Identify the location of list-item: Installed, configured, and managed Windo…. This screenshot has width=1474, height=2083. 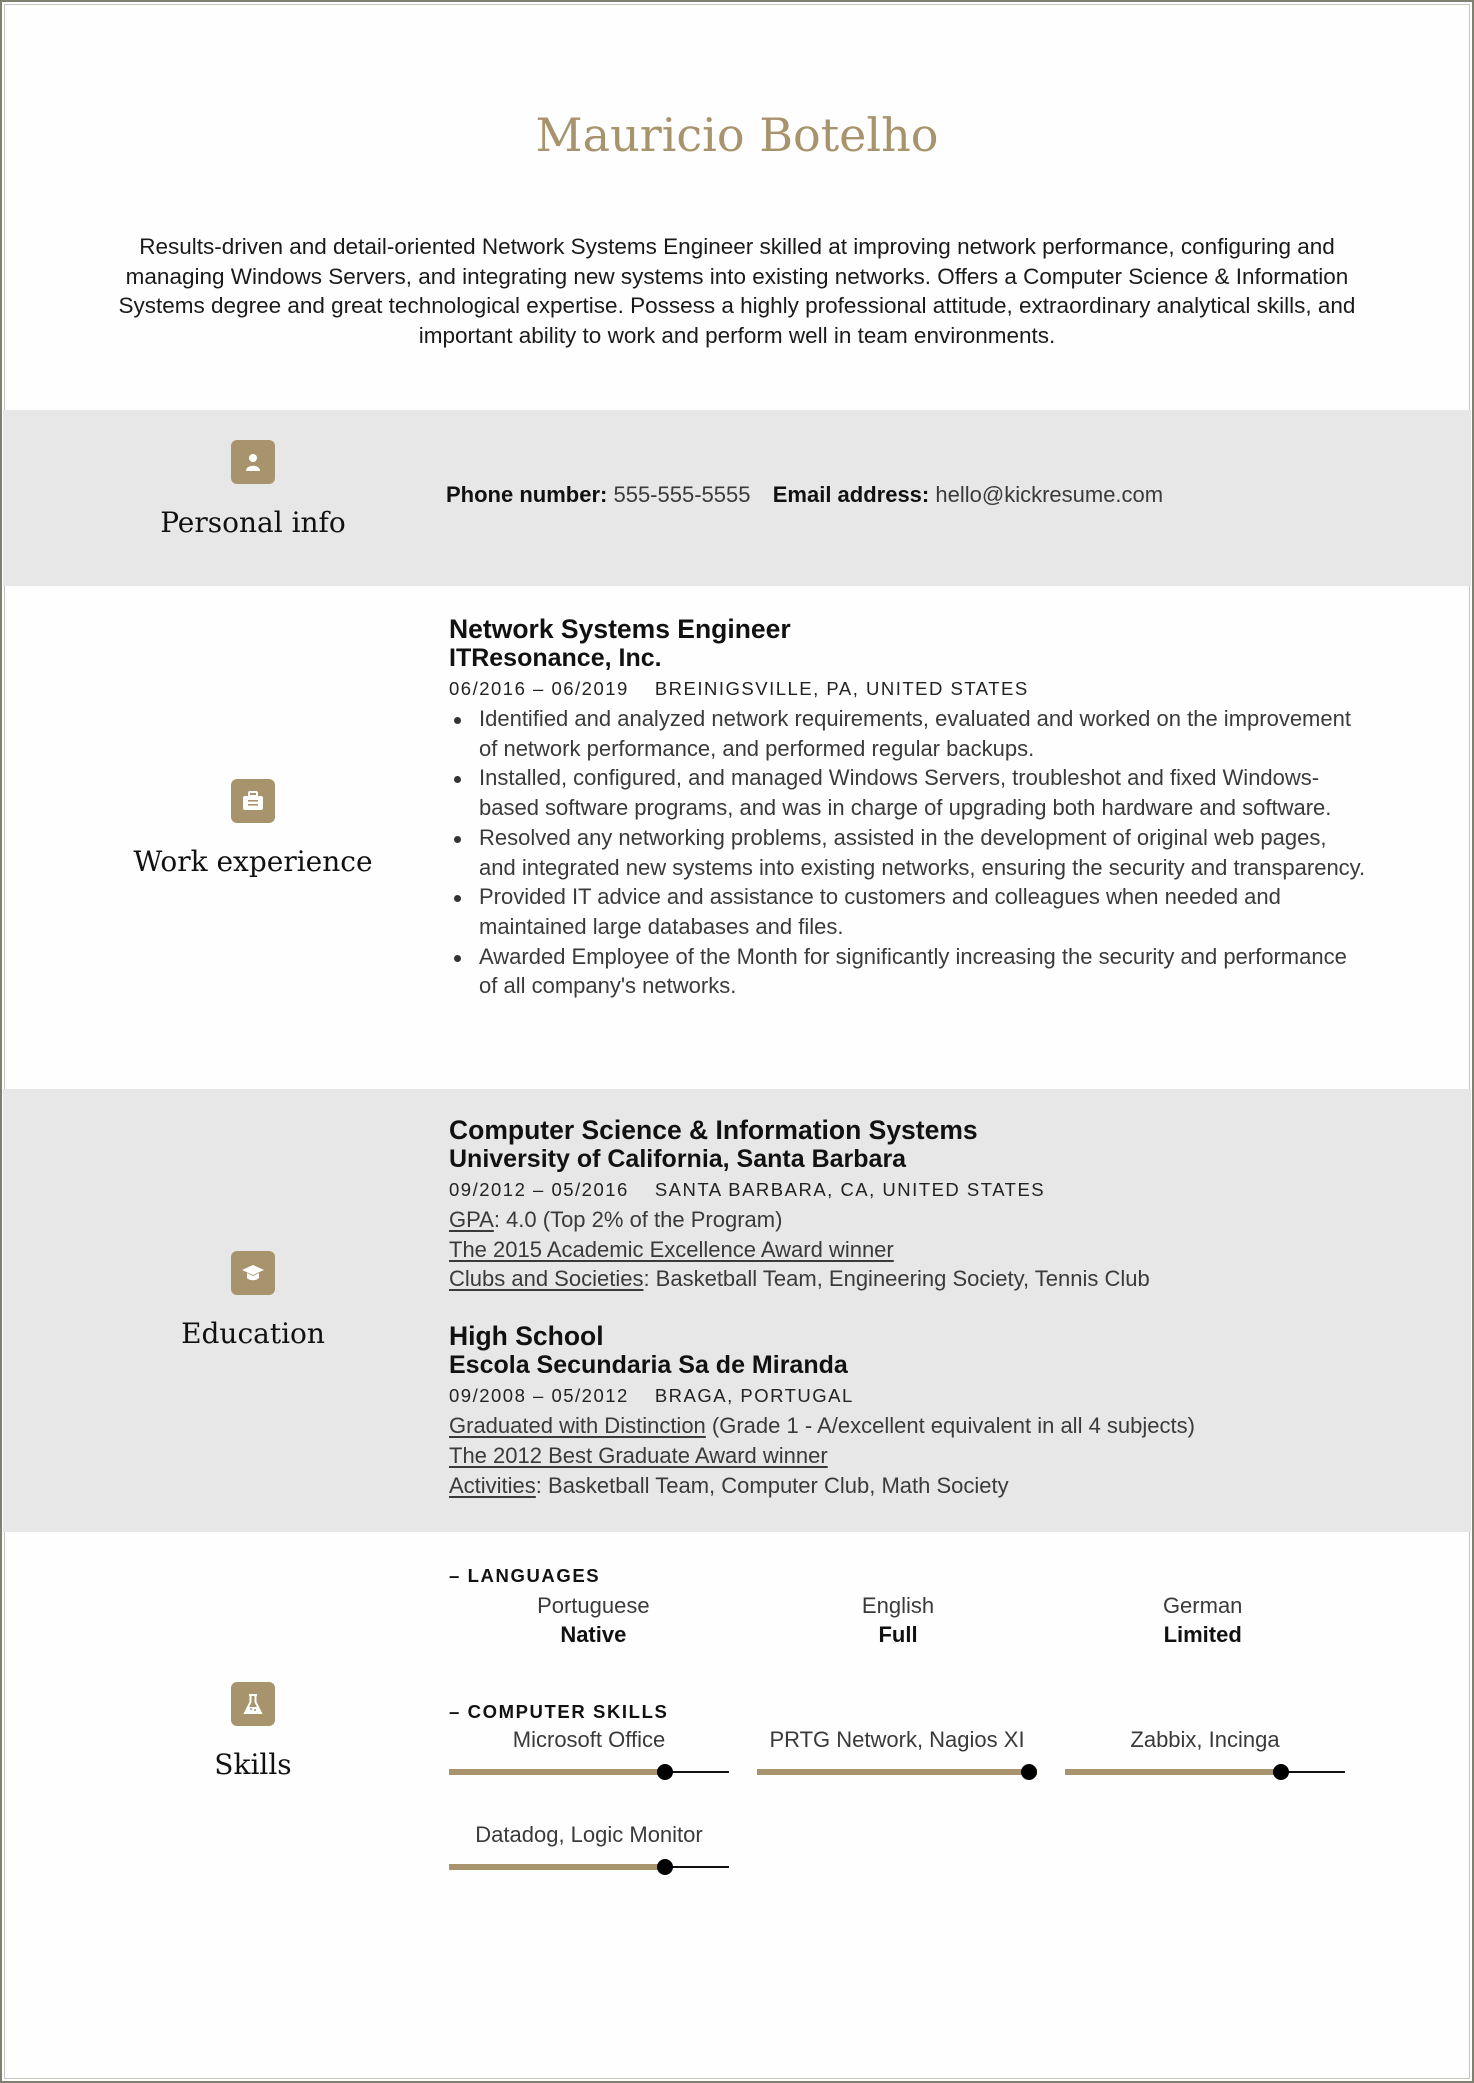
(909, 792).